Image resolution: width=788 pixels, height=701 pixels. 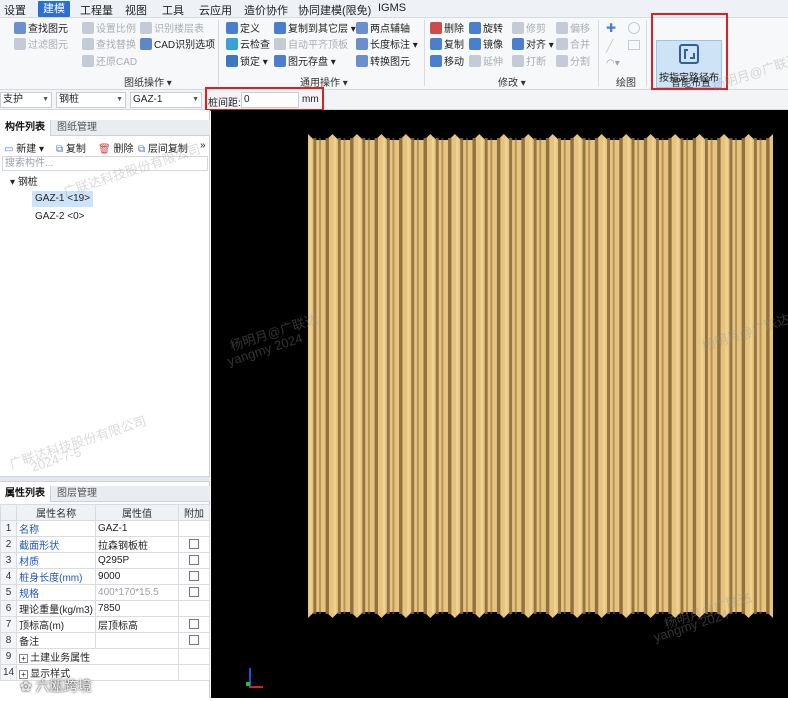 I want to click on group-label-modify: 修改 ▾, so click(x=512, y=81).